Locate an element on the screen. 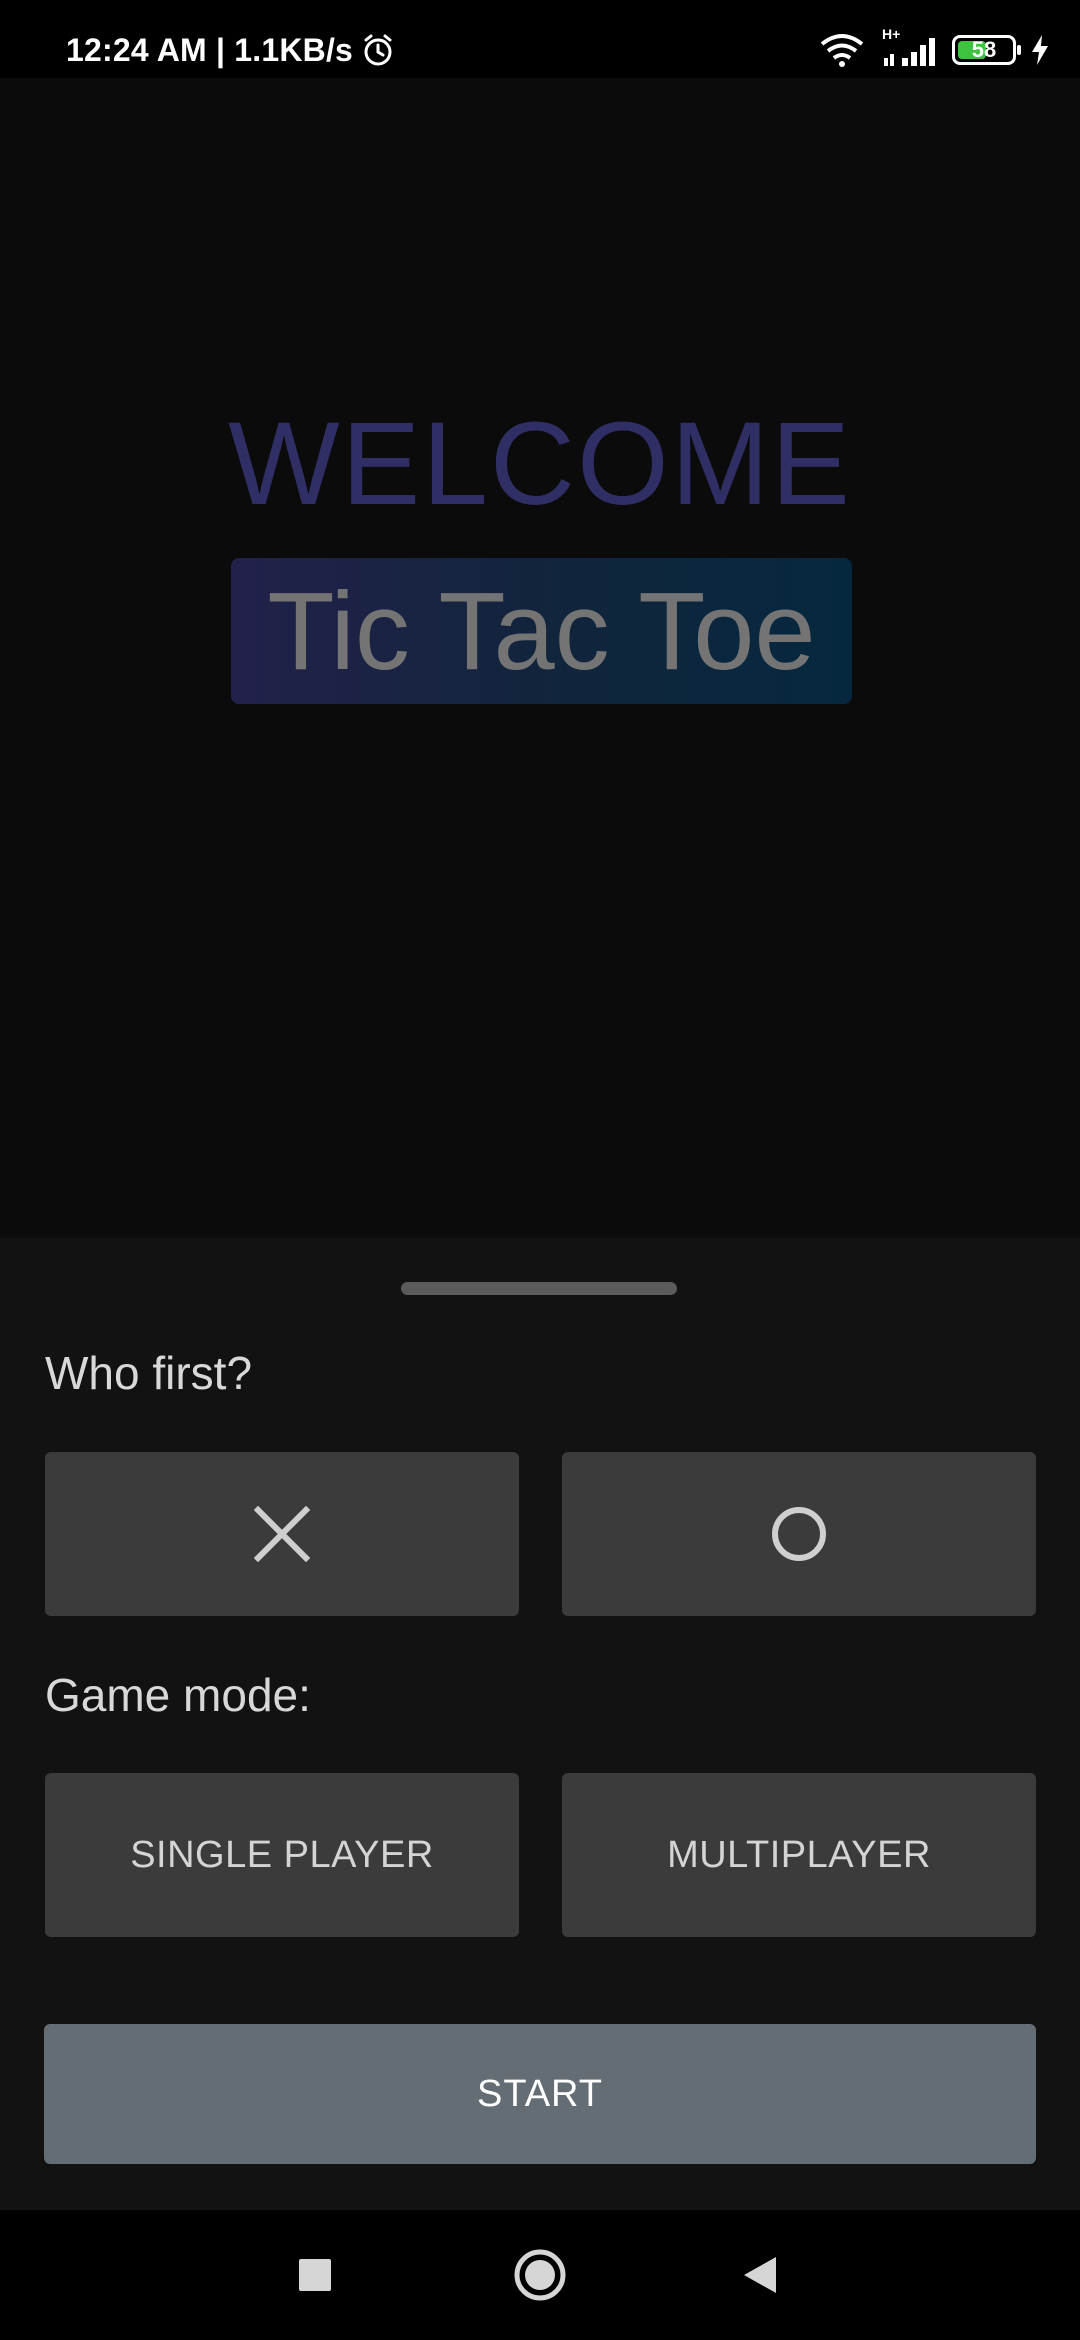 This screenshot has width=1080, height=2340. first-o-button is located at coordinates (799, 1534).